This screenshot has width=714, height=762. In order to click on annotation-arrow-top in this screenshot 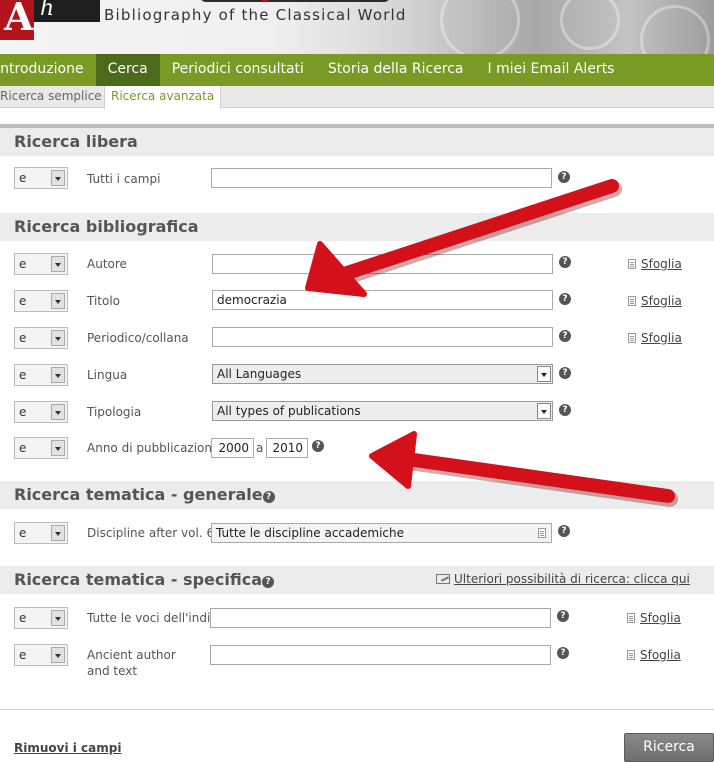, I will do `click(463, 238)`.